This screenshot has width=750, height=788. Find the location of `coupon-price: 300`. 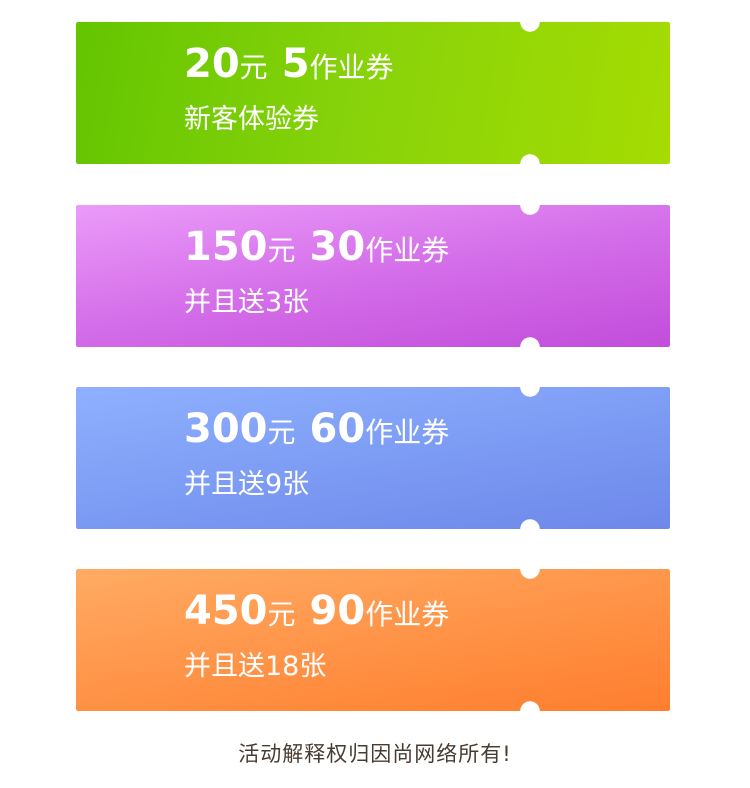

coupon-price: 300 is located at coordinates (226, 429).